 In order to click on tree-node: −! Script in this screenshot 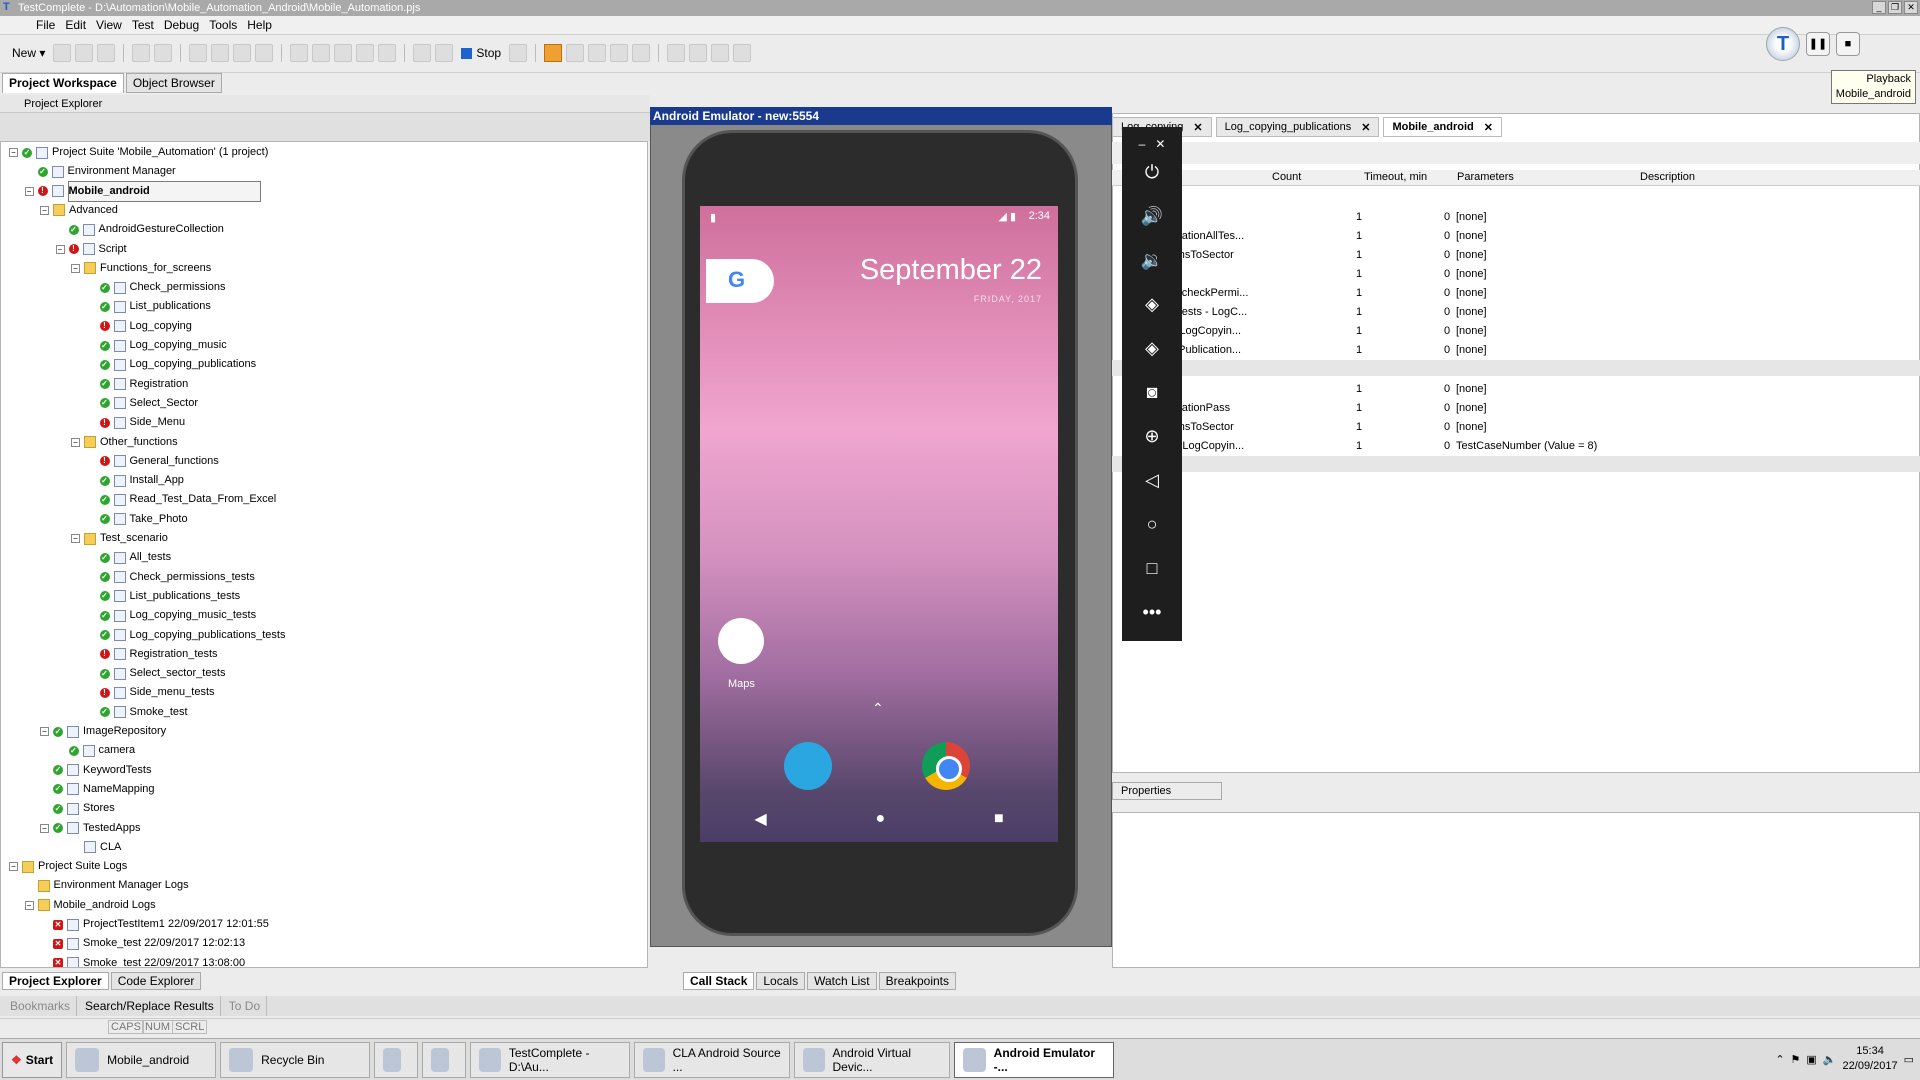, I will do `click(91, 249)`.